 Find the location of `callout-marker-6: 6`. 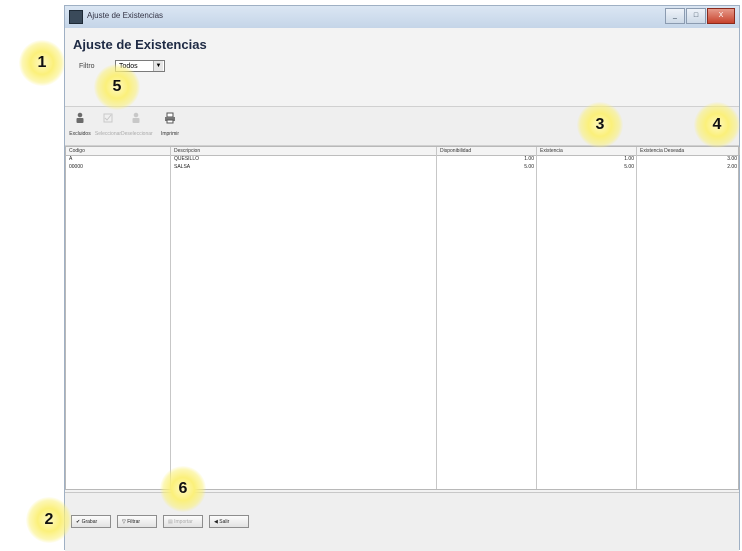

callout-marker-6: 6 is located at coordinates (183, 489).